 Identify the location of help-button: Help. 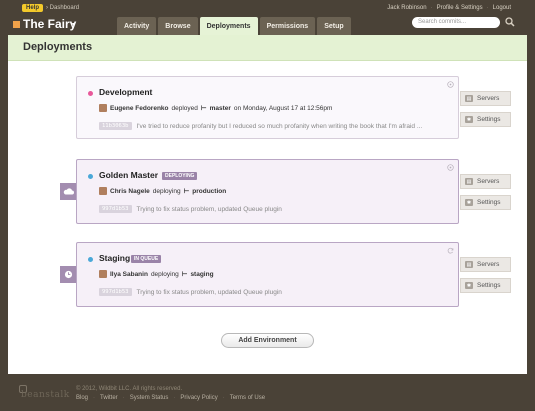
(33, 8).